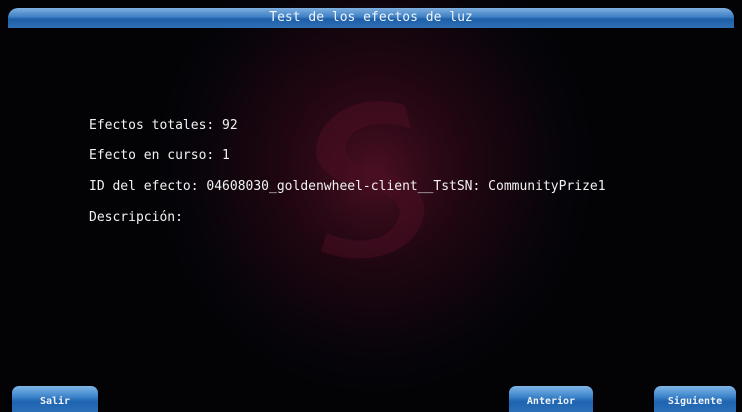 This screenshot has height=412, width=742. I want to click on next-button: Siguiente, so click(695, 399).